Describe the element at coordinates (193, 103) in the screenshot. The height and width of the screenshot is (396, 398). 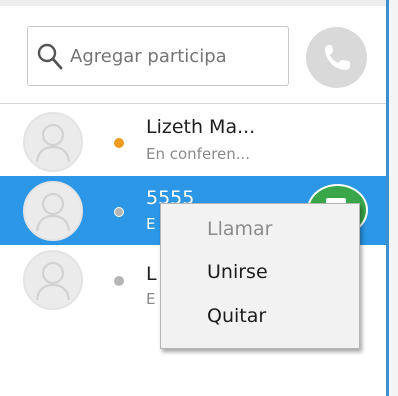
I see `header-divider` at that location.